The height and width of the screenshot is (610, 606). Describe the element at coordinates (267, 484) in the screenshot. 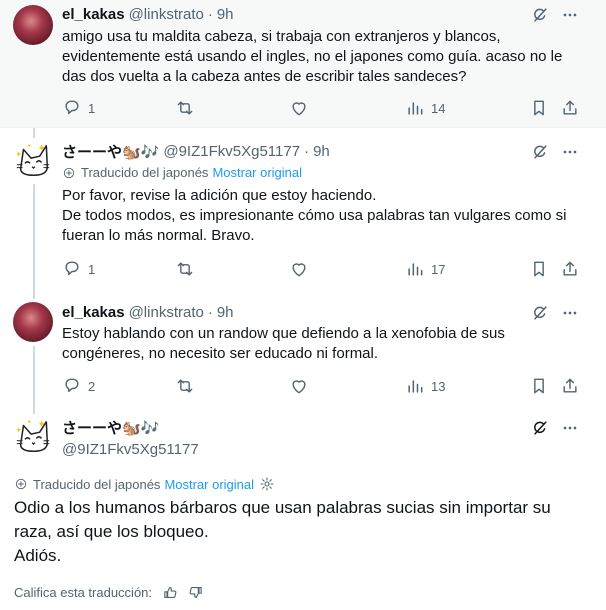

I see `settings-icon` at that location.